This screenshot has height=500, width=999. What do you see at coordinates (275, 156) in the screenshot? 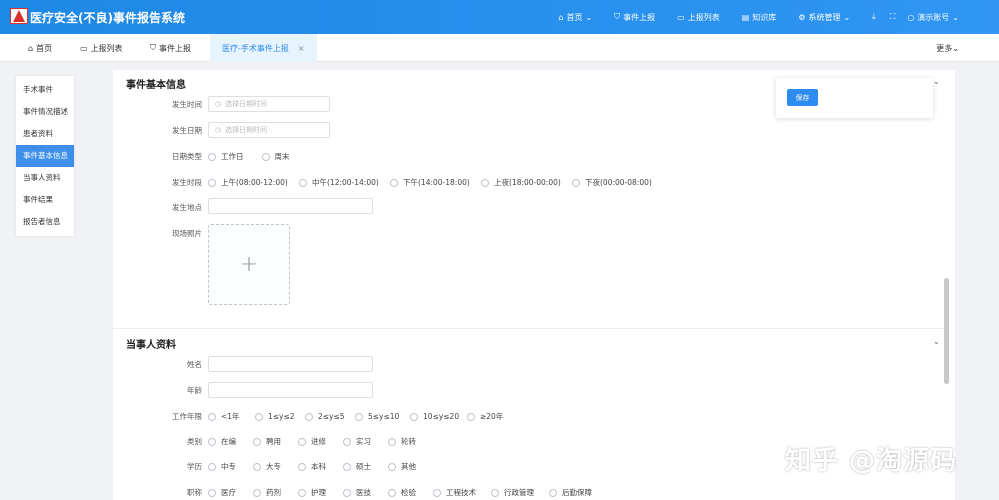
I see `radio-weekend: 周末` at bounding box center [275, 156].